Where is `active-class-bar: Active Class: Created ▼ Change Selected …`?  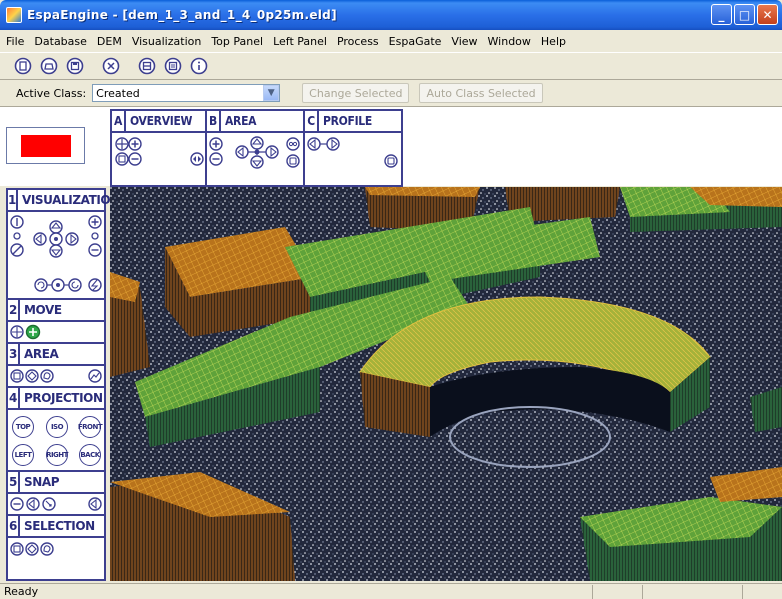
active-class-bar: Active Class: Created ▼ Change Selected … is located at coordinates (391, 93).